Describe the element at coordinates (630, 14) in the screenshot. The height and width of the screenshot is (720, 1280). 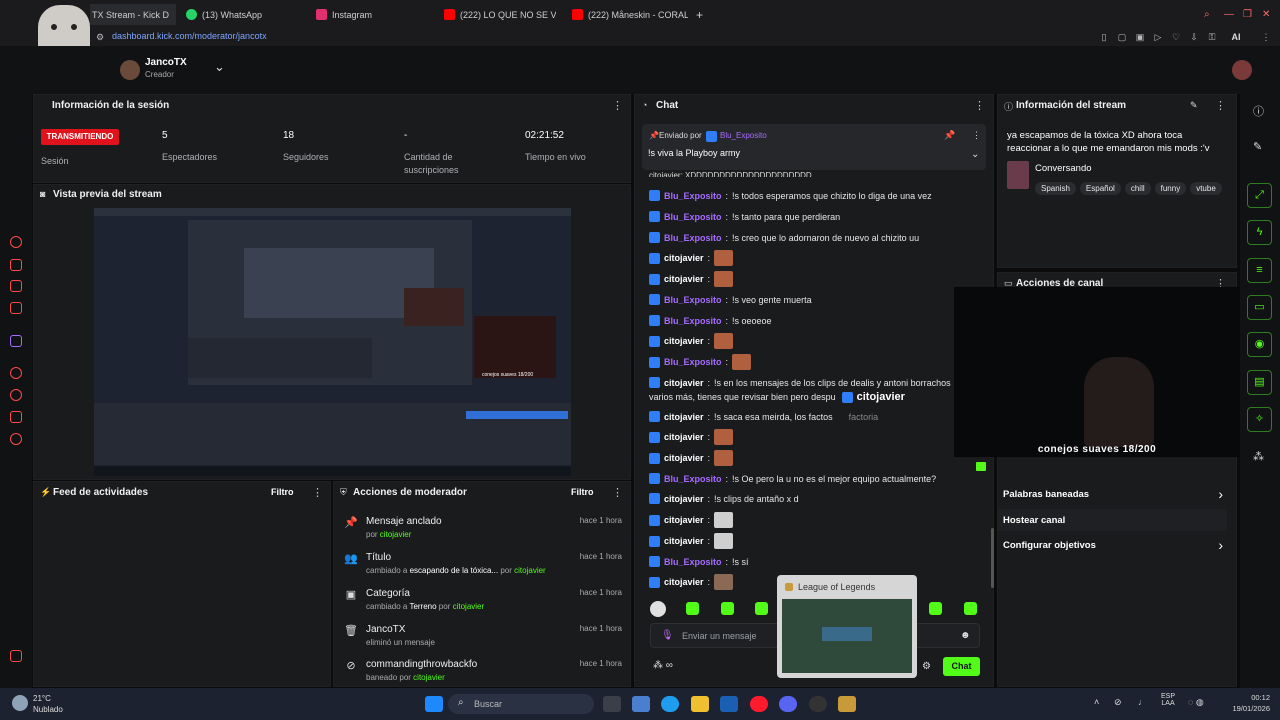
I see `tab-youtube-2: (222) Måneskin - CORALIN` at that location.